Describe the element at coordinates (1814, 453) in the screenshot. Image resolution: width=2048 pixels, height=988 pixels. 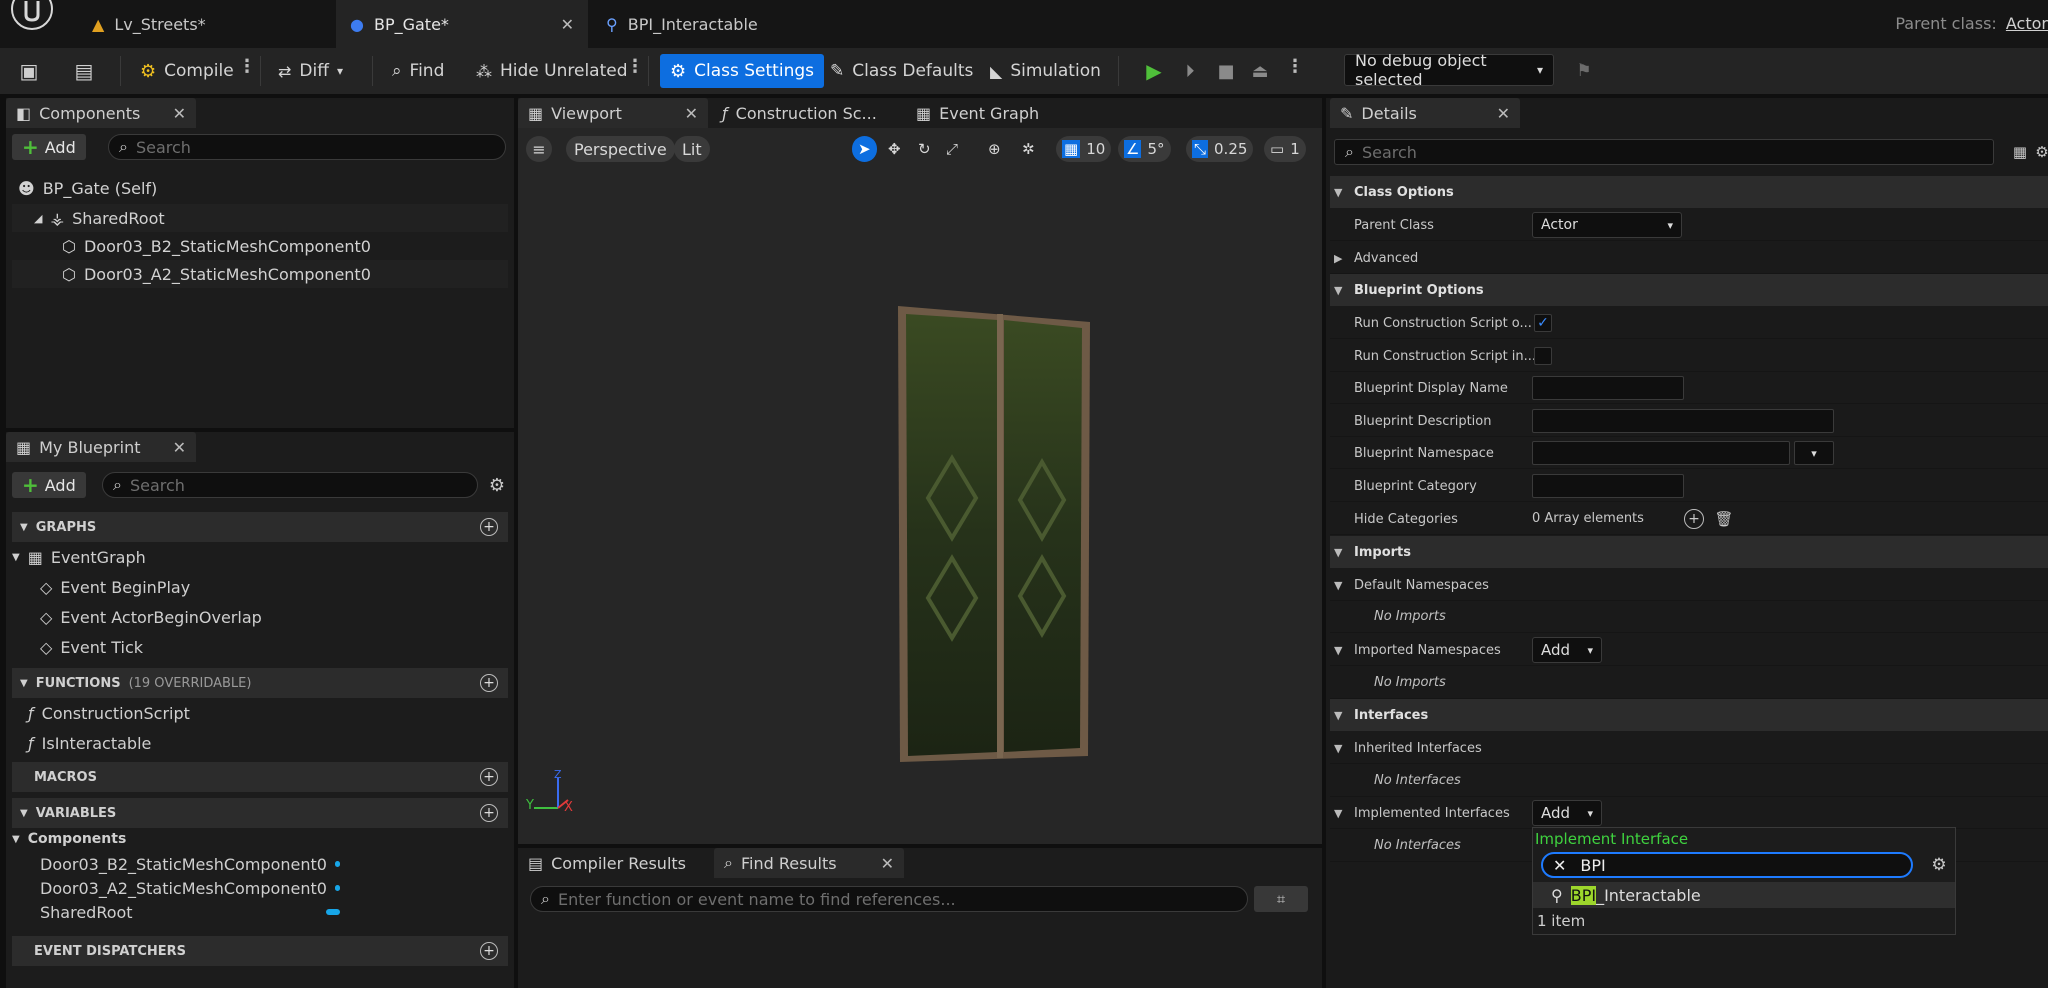
I see `namespace-dropdown: ▾` at that location.